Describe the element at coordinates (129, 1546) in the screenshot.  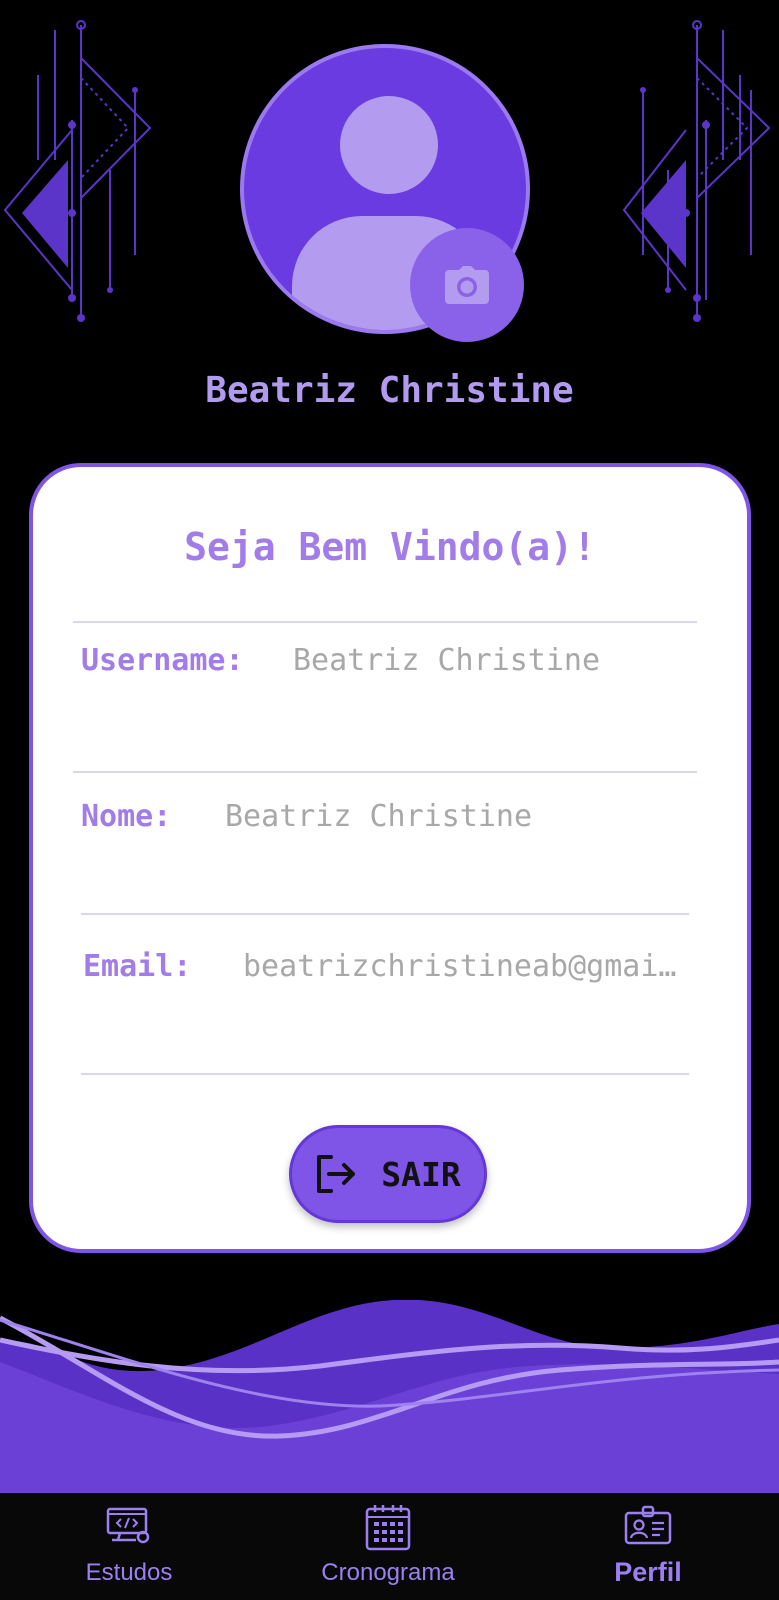
I see `nav-item-estudos: Estudos` at that location.